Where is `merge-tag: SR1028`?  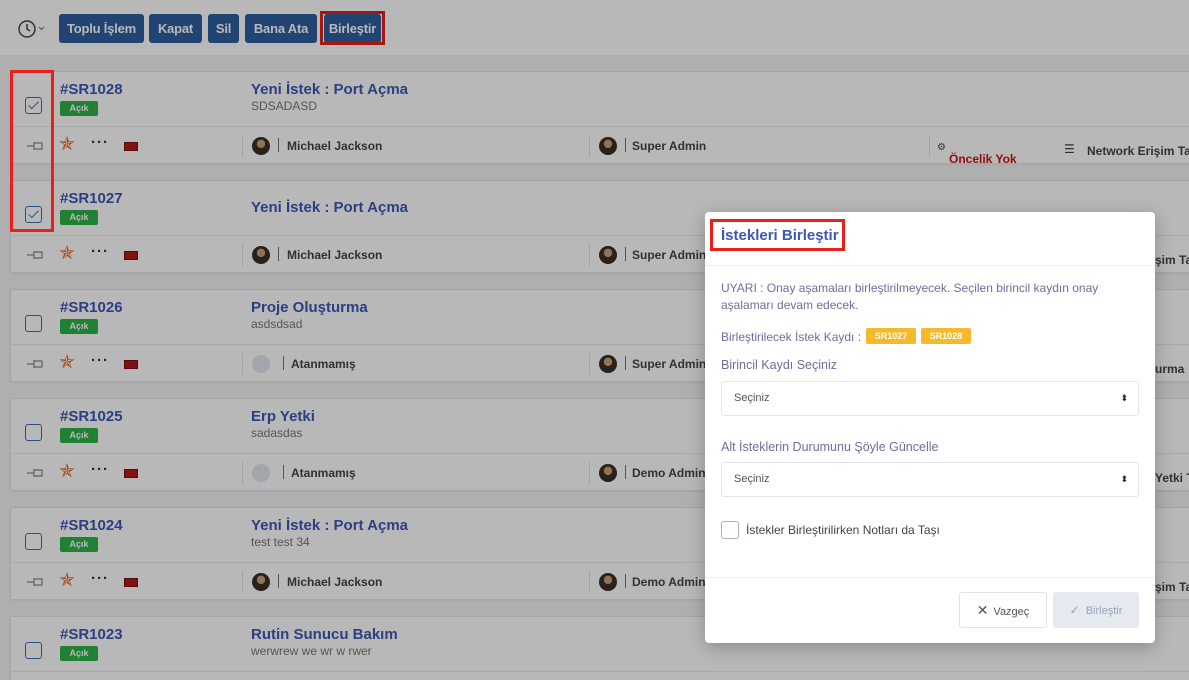 merge-tag: SR1028 is located at coordinates (946, 336).